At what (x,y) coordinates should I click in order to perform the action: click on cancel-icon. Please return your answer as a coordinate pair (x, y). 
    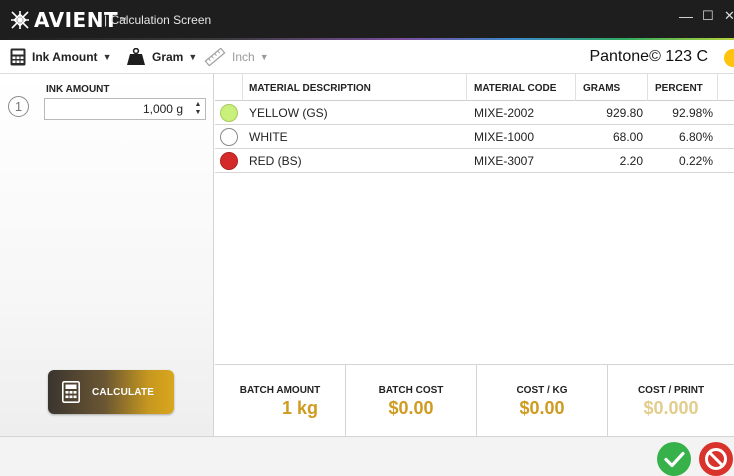
    Looking at the image, I should click on (716, 459).